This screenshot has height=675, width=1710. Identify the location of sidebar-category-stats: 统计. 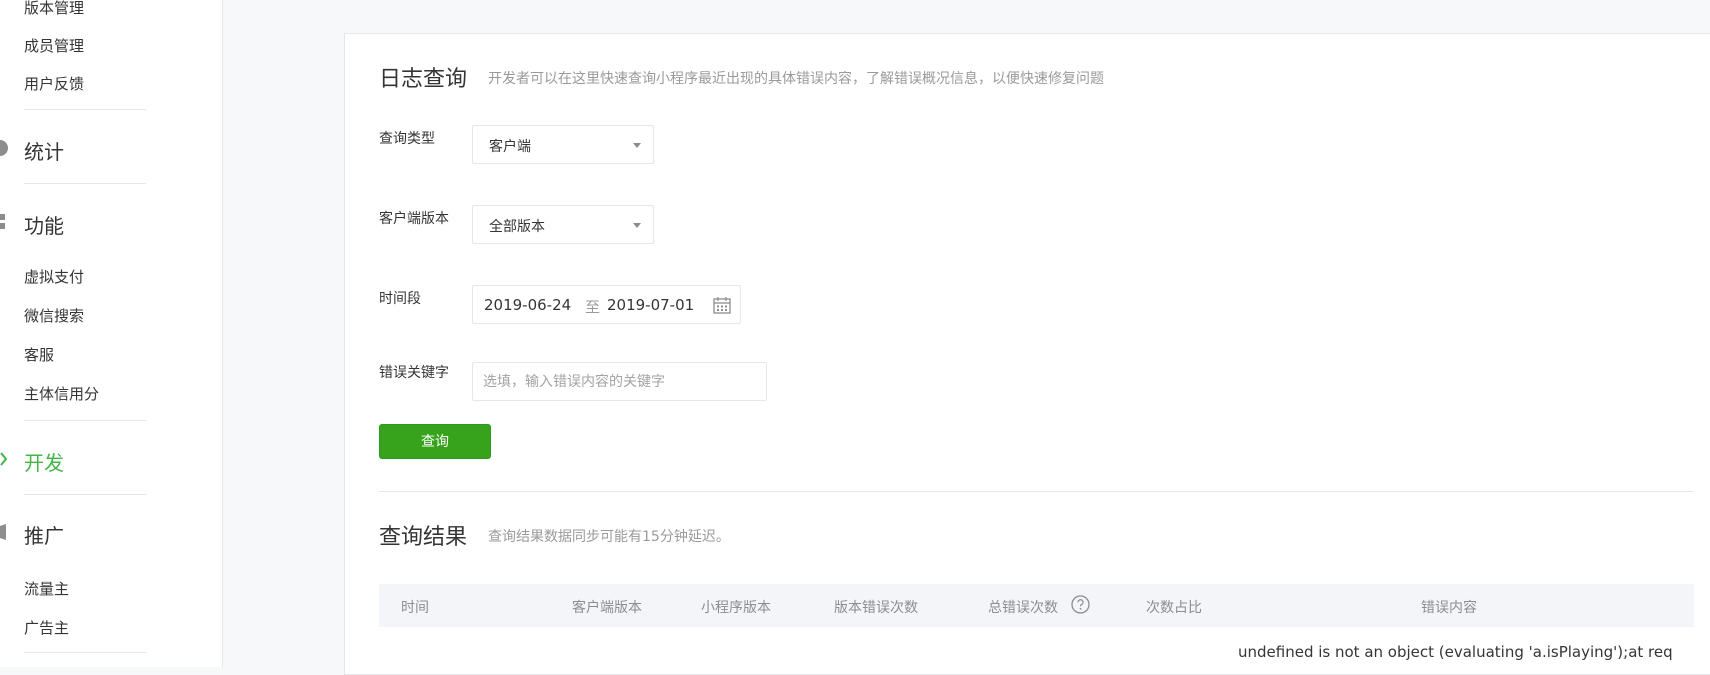
(44, 150).